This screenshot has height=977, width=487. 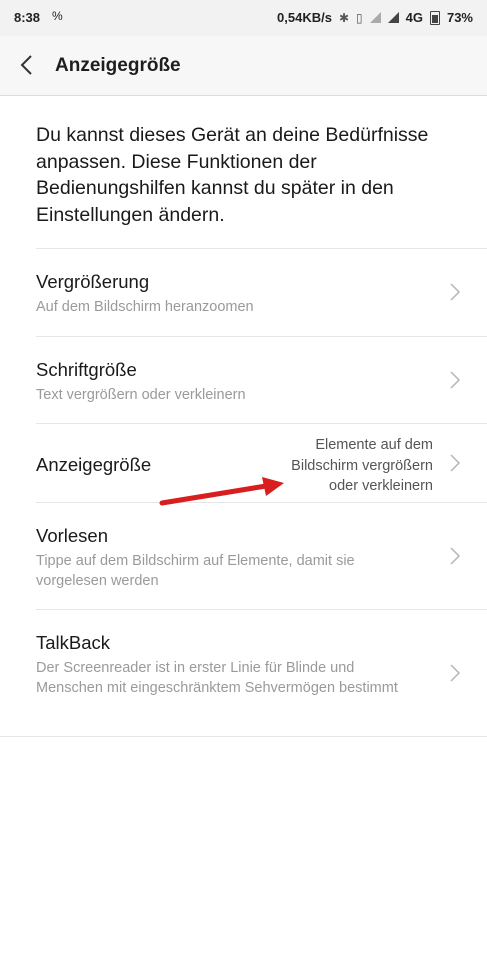 I want to click on status-icons: 0,54KB/s ✱ ▯ 4G 73%, so click(x=375, y=17).